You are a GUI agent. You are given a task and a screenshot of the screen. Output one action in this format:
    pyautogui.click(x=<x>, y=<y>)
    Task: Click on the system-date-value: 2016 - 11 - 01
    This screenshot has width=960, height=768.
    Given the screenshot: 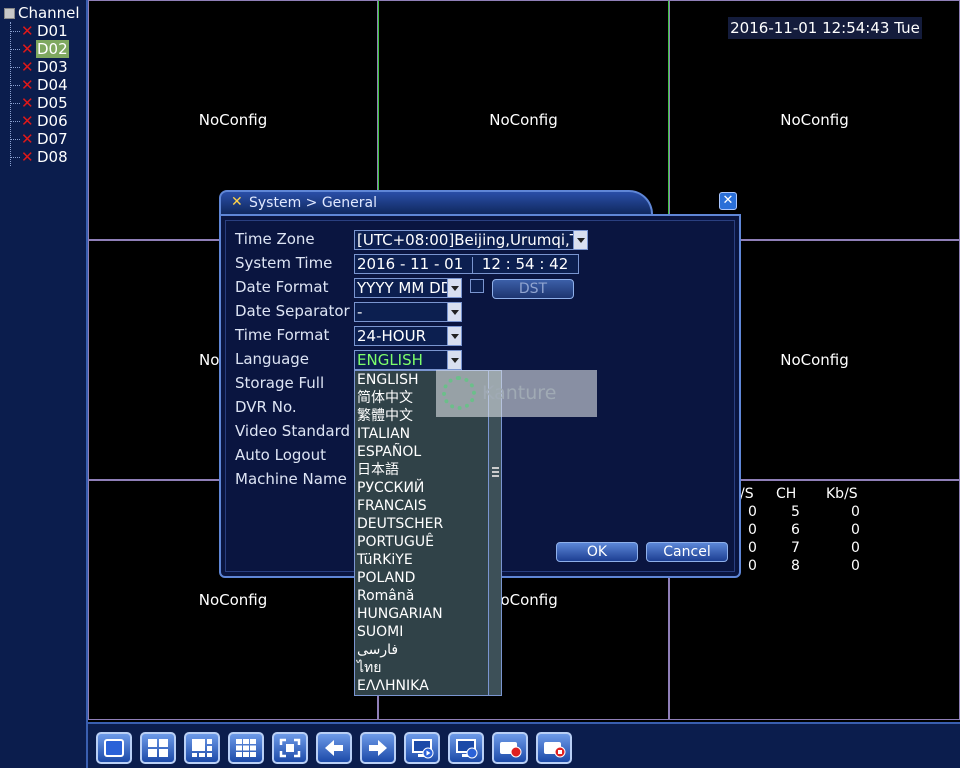 What is the action you would take?
    pyautogui.click(x=410, y=264)
    